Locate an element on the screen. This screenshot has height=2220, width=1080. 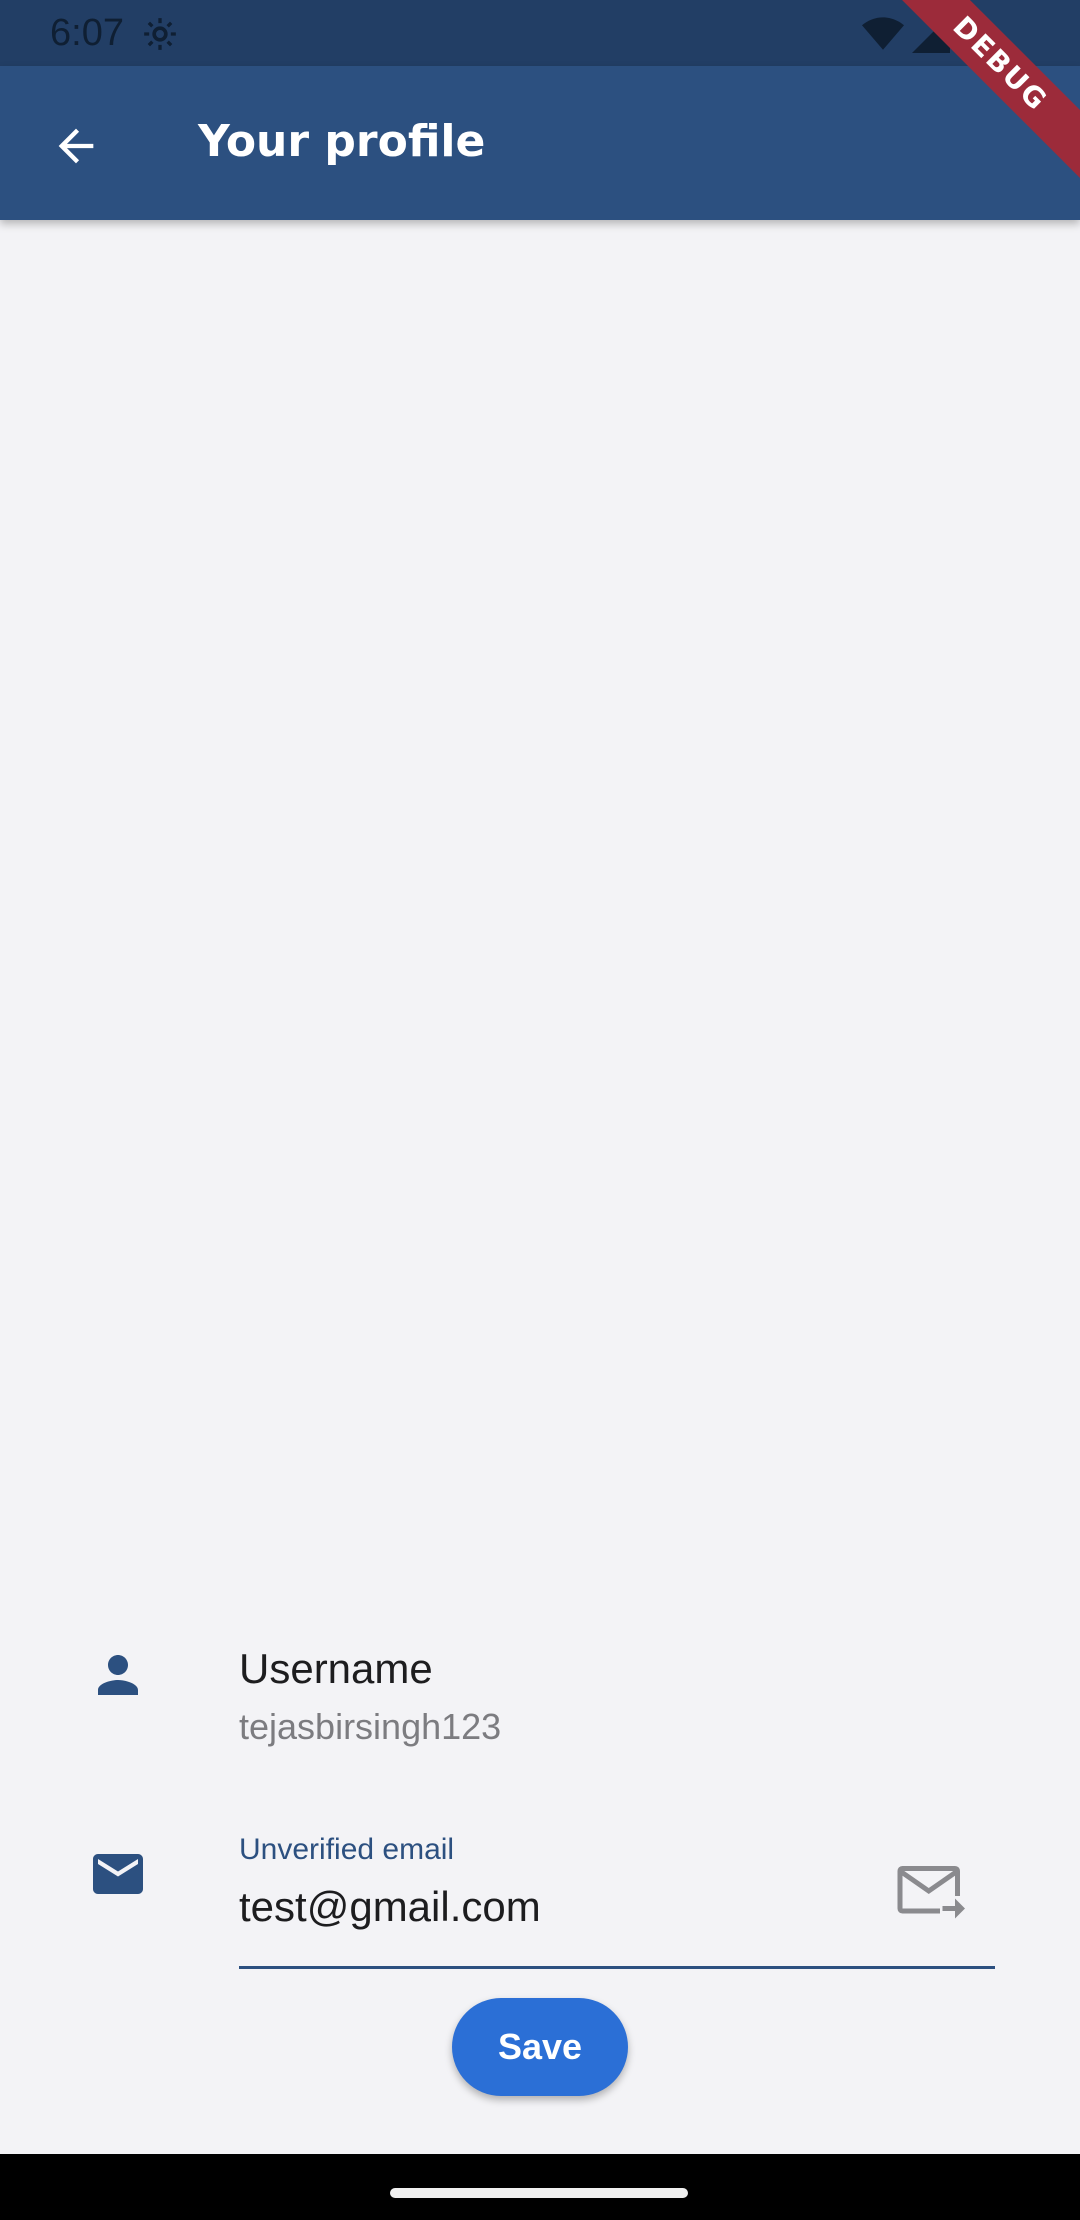
signal-icon is located at coordinates (931, 34).